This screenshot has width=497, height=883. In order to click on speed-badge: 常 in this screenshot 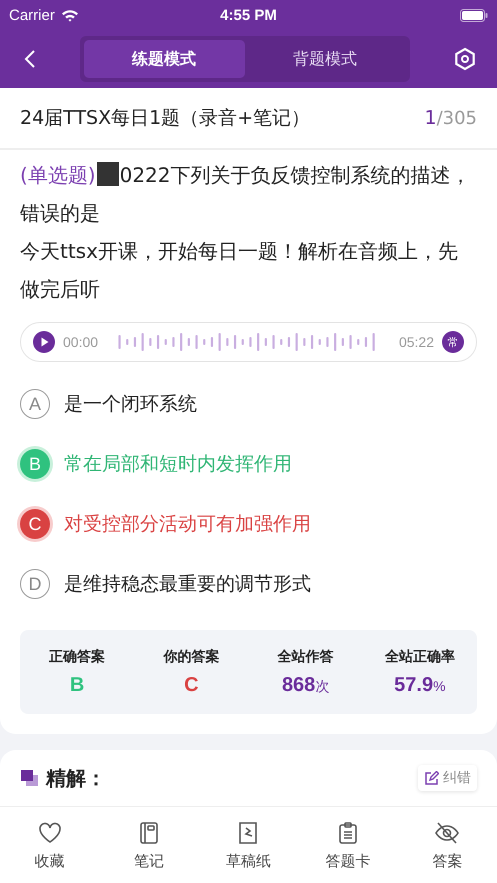, I will do `click(453, 342)`.